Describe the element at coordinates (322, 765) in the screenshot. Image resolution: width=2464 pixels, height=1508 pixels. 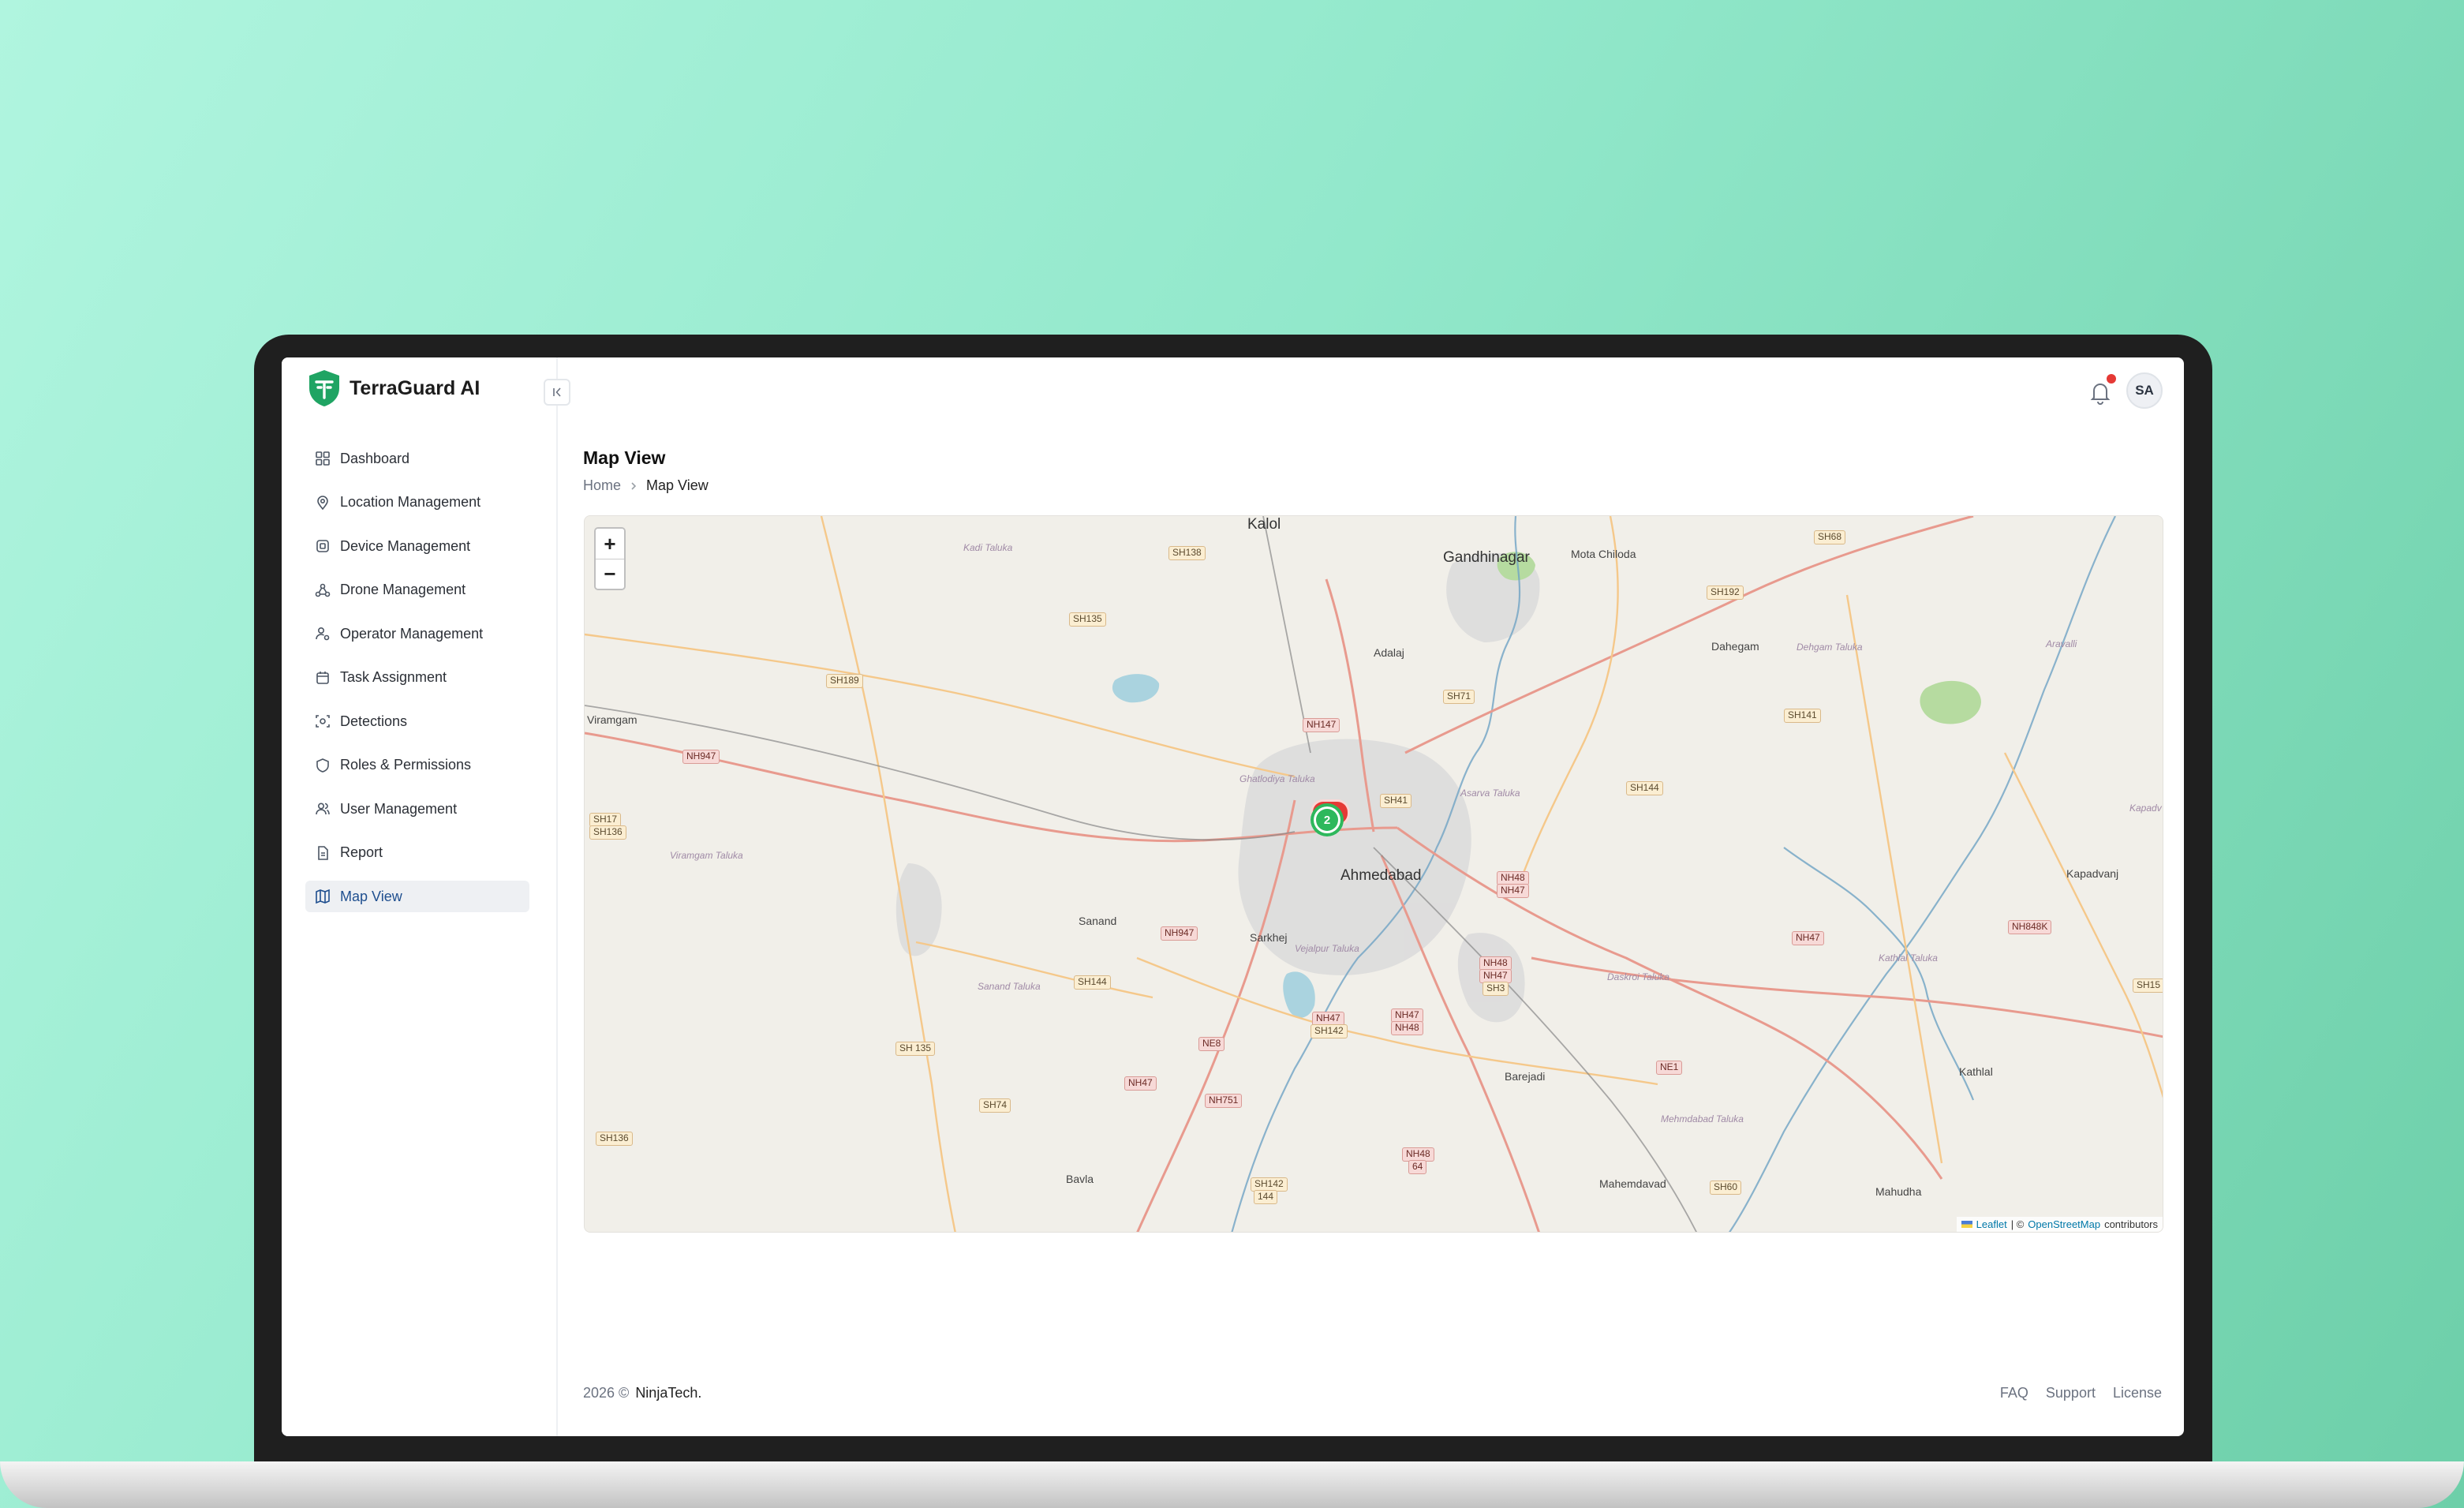
I see `shield-icon` at that location.